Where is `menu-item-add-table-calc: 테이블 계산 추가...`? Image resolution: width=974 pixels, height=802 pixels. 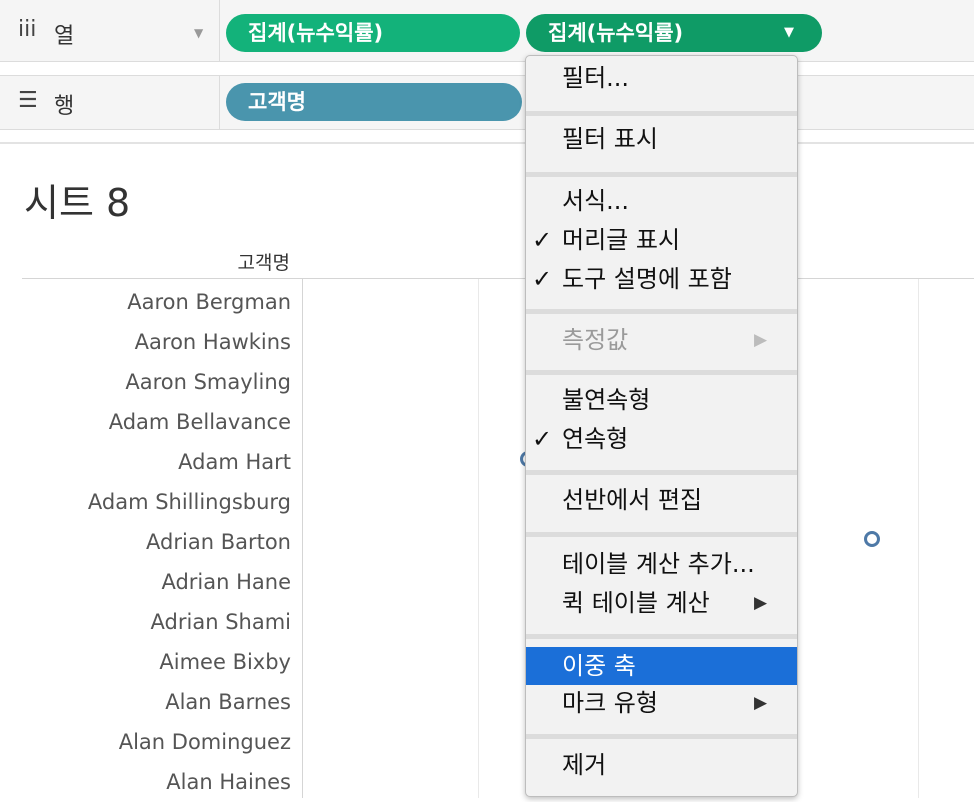
menu-item-add-table-calc: 테이블 계산 추가... is located at coordinates (661, 564).